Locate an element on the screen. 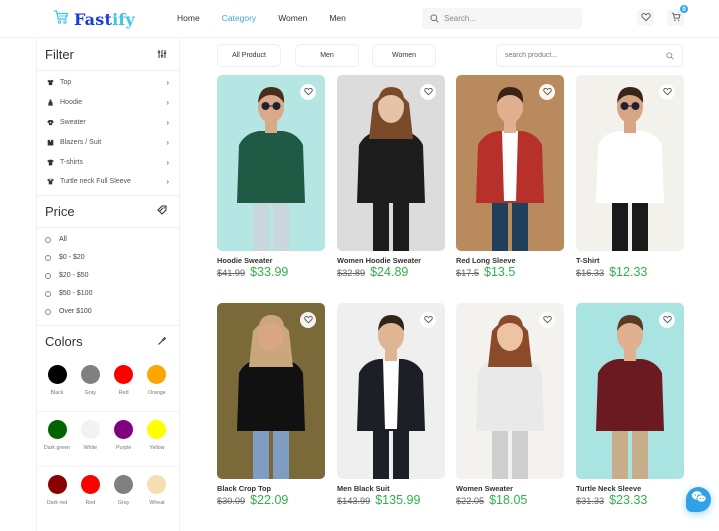 This screenshot has height=531, width=719. price-option-all: All is located at coordinates (108, 240).